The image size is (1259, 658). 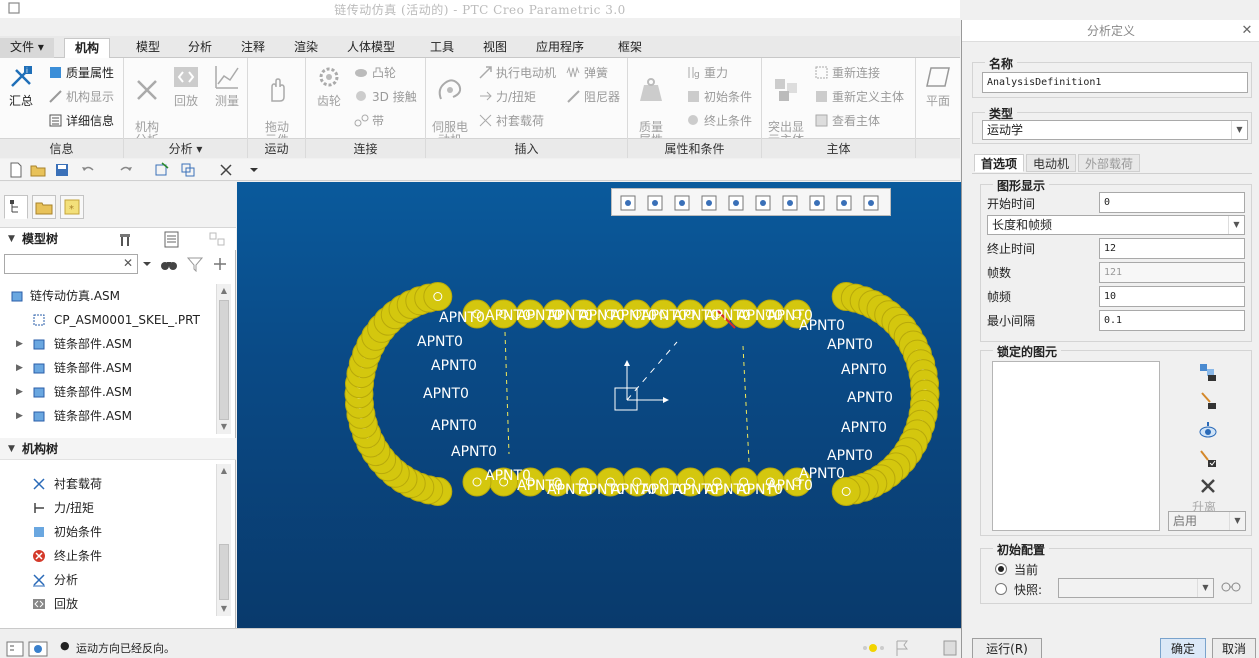 I want to click on model-tree-search: ✕, so click(x=71, y=264).